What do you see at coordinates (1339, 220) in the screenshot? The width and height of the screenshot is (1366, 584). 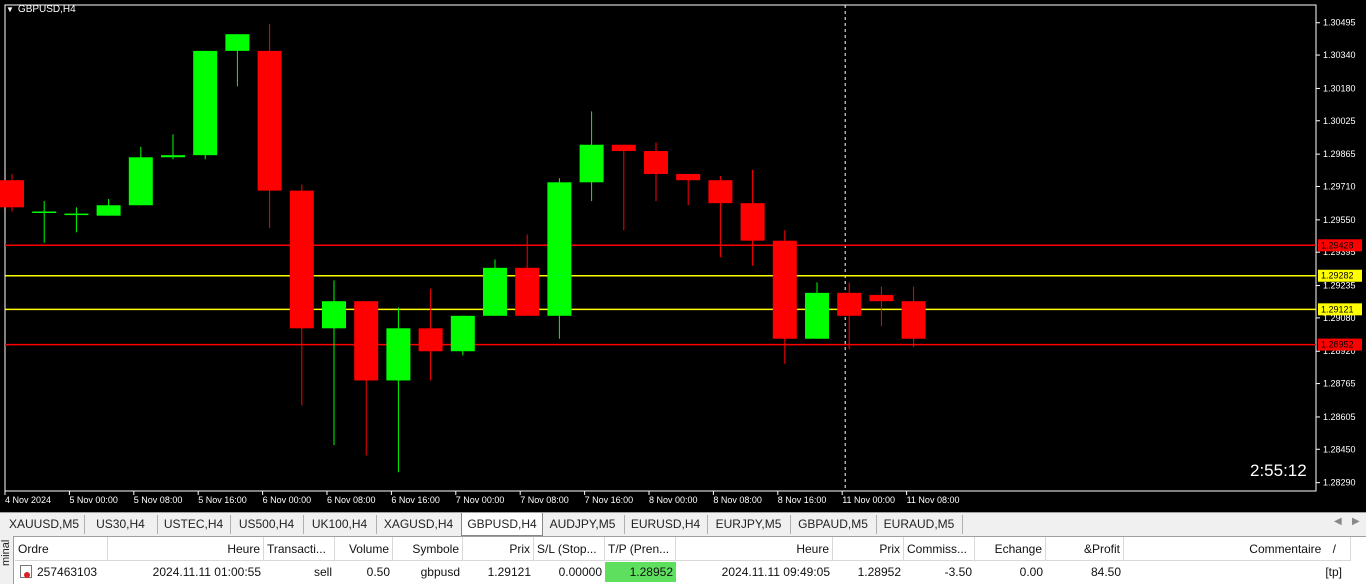 I see `price-tick-label: 1.29550` at bounding box center [1339, 220].